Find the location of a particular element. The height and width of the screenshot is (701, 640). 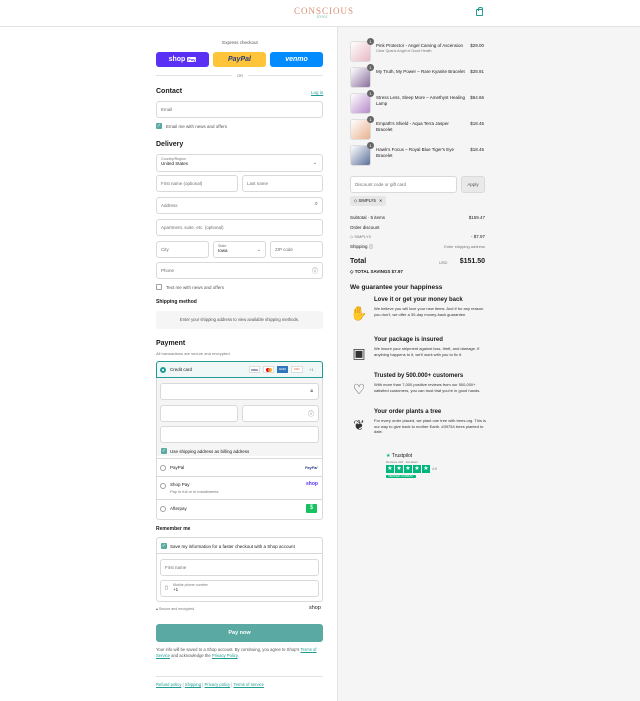

venmo-button: venmo is located at coordinates (296, 59).